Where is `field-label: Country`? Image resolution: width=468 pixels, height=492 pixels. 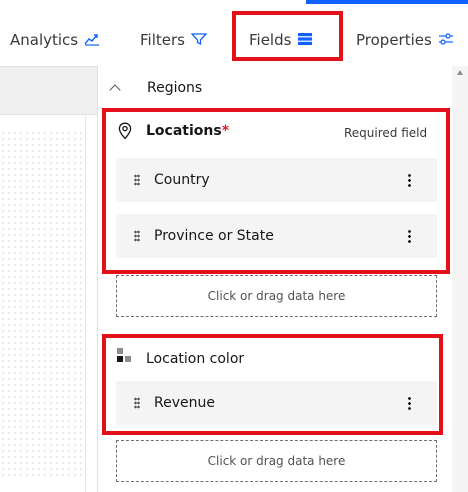
field-label: Country is located at coordinates (182, 180).